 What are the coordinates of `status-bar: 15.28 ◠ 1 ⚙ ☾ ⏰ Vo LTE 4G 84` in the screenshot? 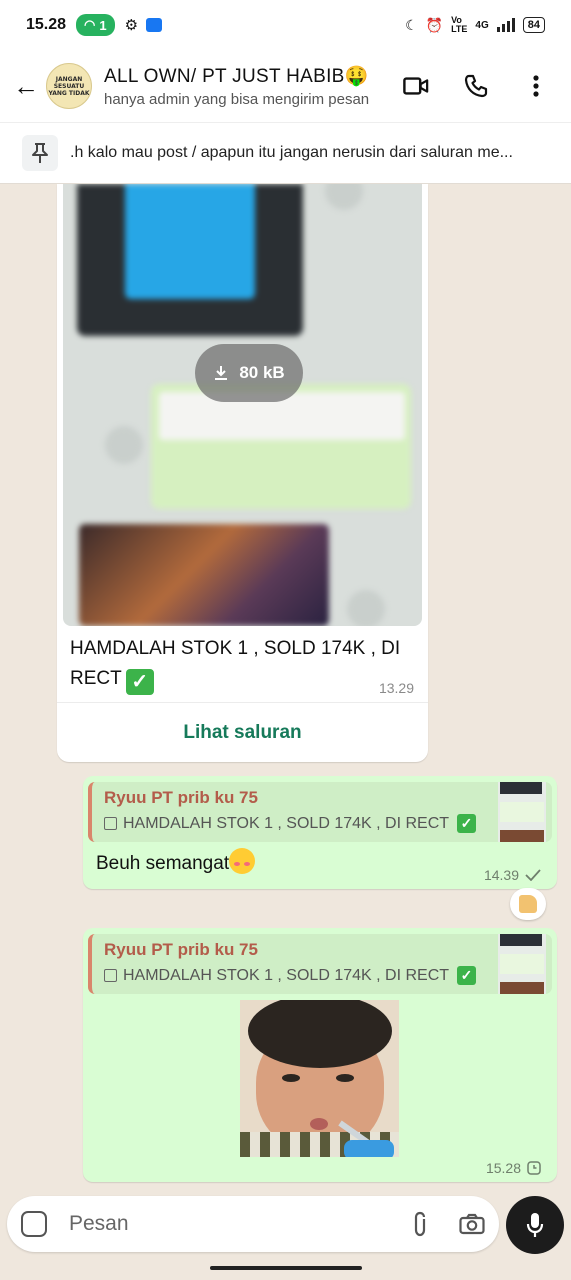 It's located at (285, 25).